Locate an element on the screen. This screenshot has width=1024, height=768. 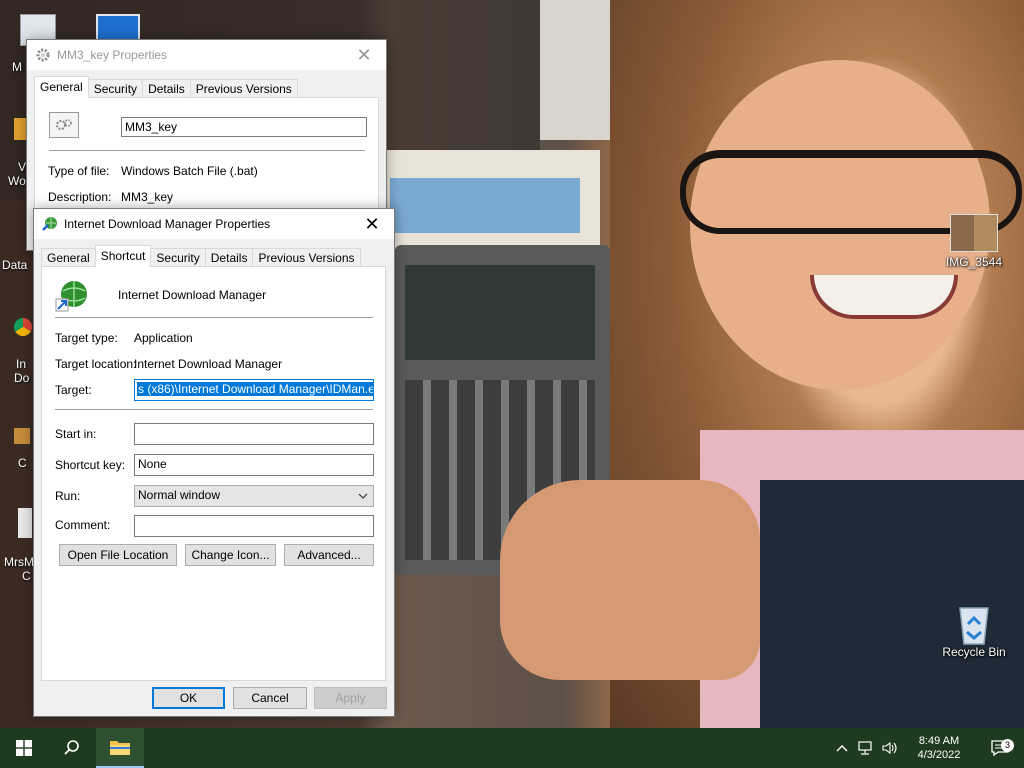
target-type-label: Target type: is located at coordinates (86, 338).